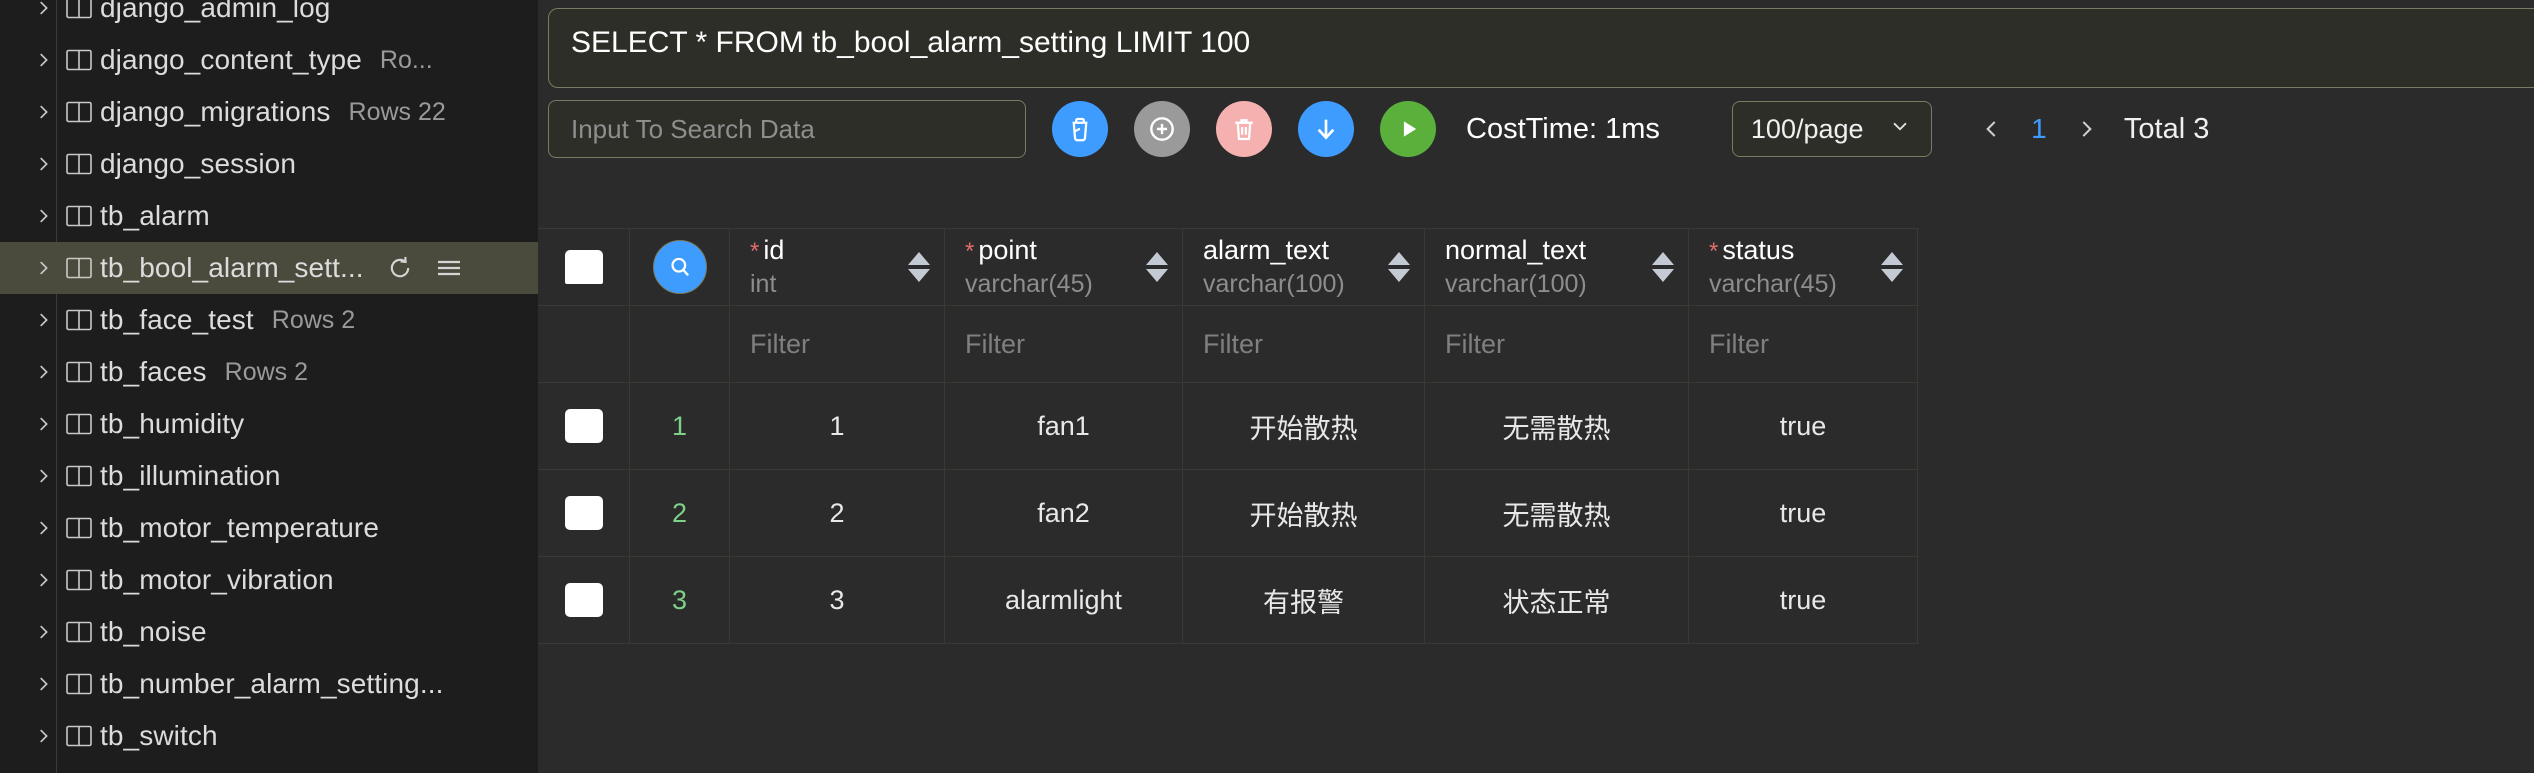  I want to click on search-data-box, so click(787, 129).